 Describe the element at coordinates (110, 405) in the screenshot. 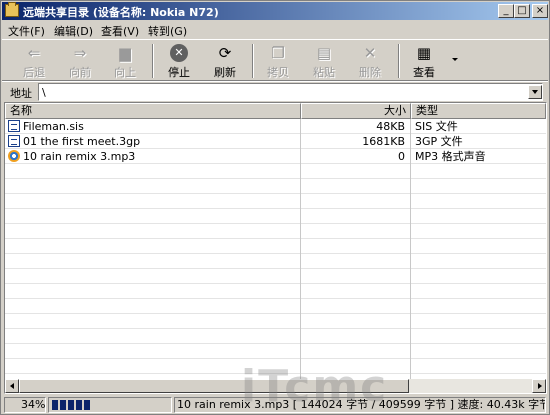

I see `transfer-progress-bar` at that location.